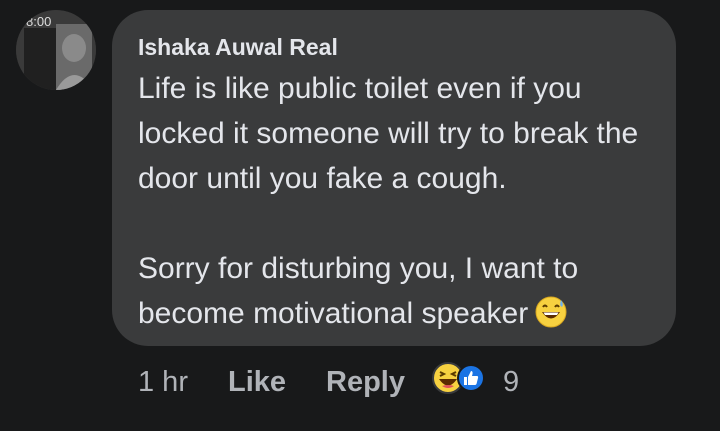 The width and height of the screenshot is (720, 431). Describe the element at coordinates (257, 382) in the screenshot. I see `like-button: Like` at that location.